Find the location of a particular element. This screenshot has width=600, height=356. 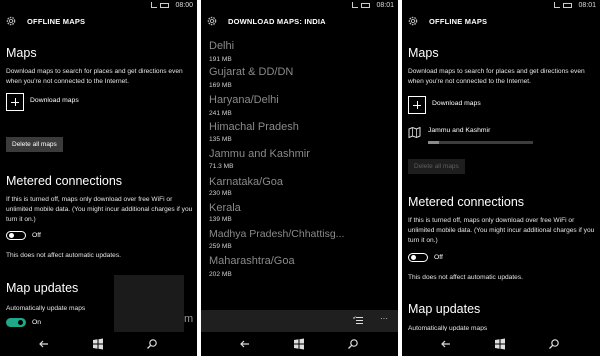

status-time: 08:00 is located at coordinates (184, 5).